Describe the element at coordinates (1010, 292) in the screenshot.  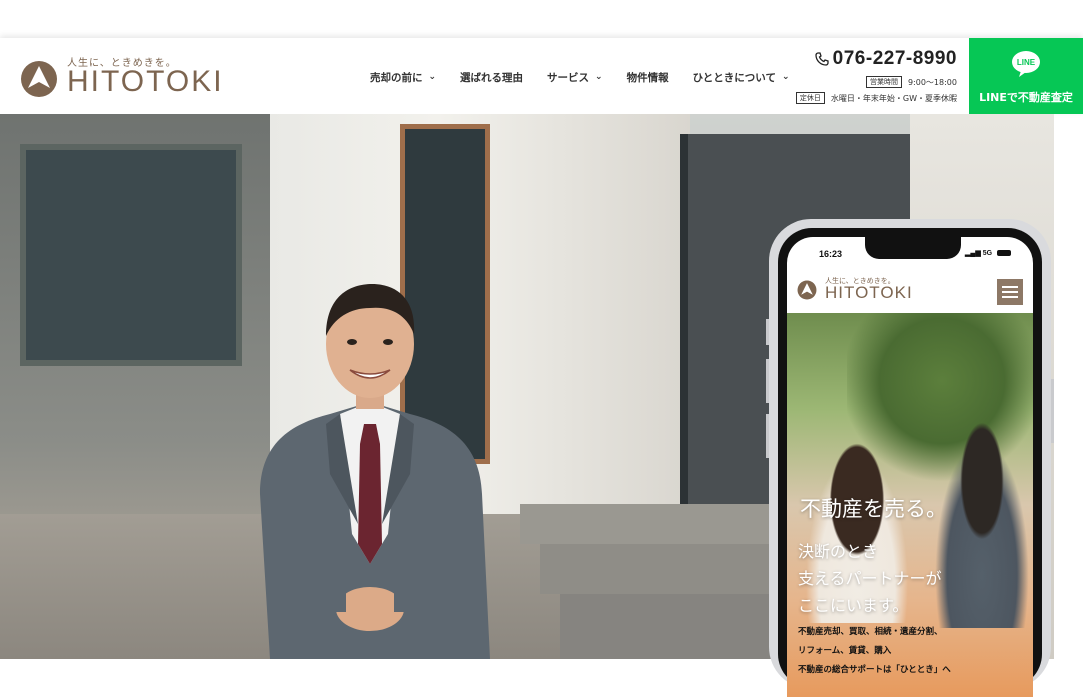
I see `hamburger-menu-icon` at that location.